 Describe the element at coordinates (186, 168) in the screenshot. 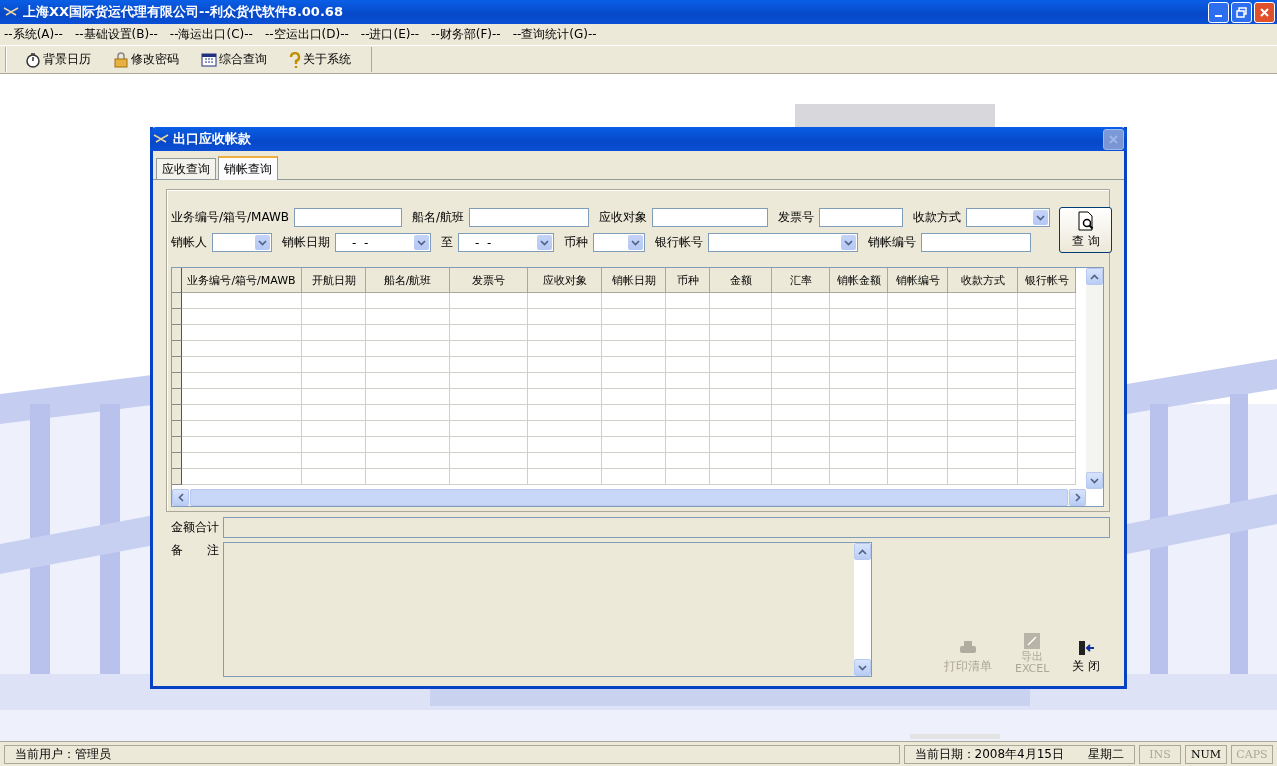

I see `tab: 应收查询` at that location.